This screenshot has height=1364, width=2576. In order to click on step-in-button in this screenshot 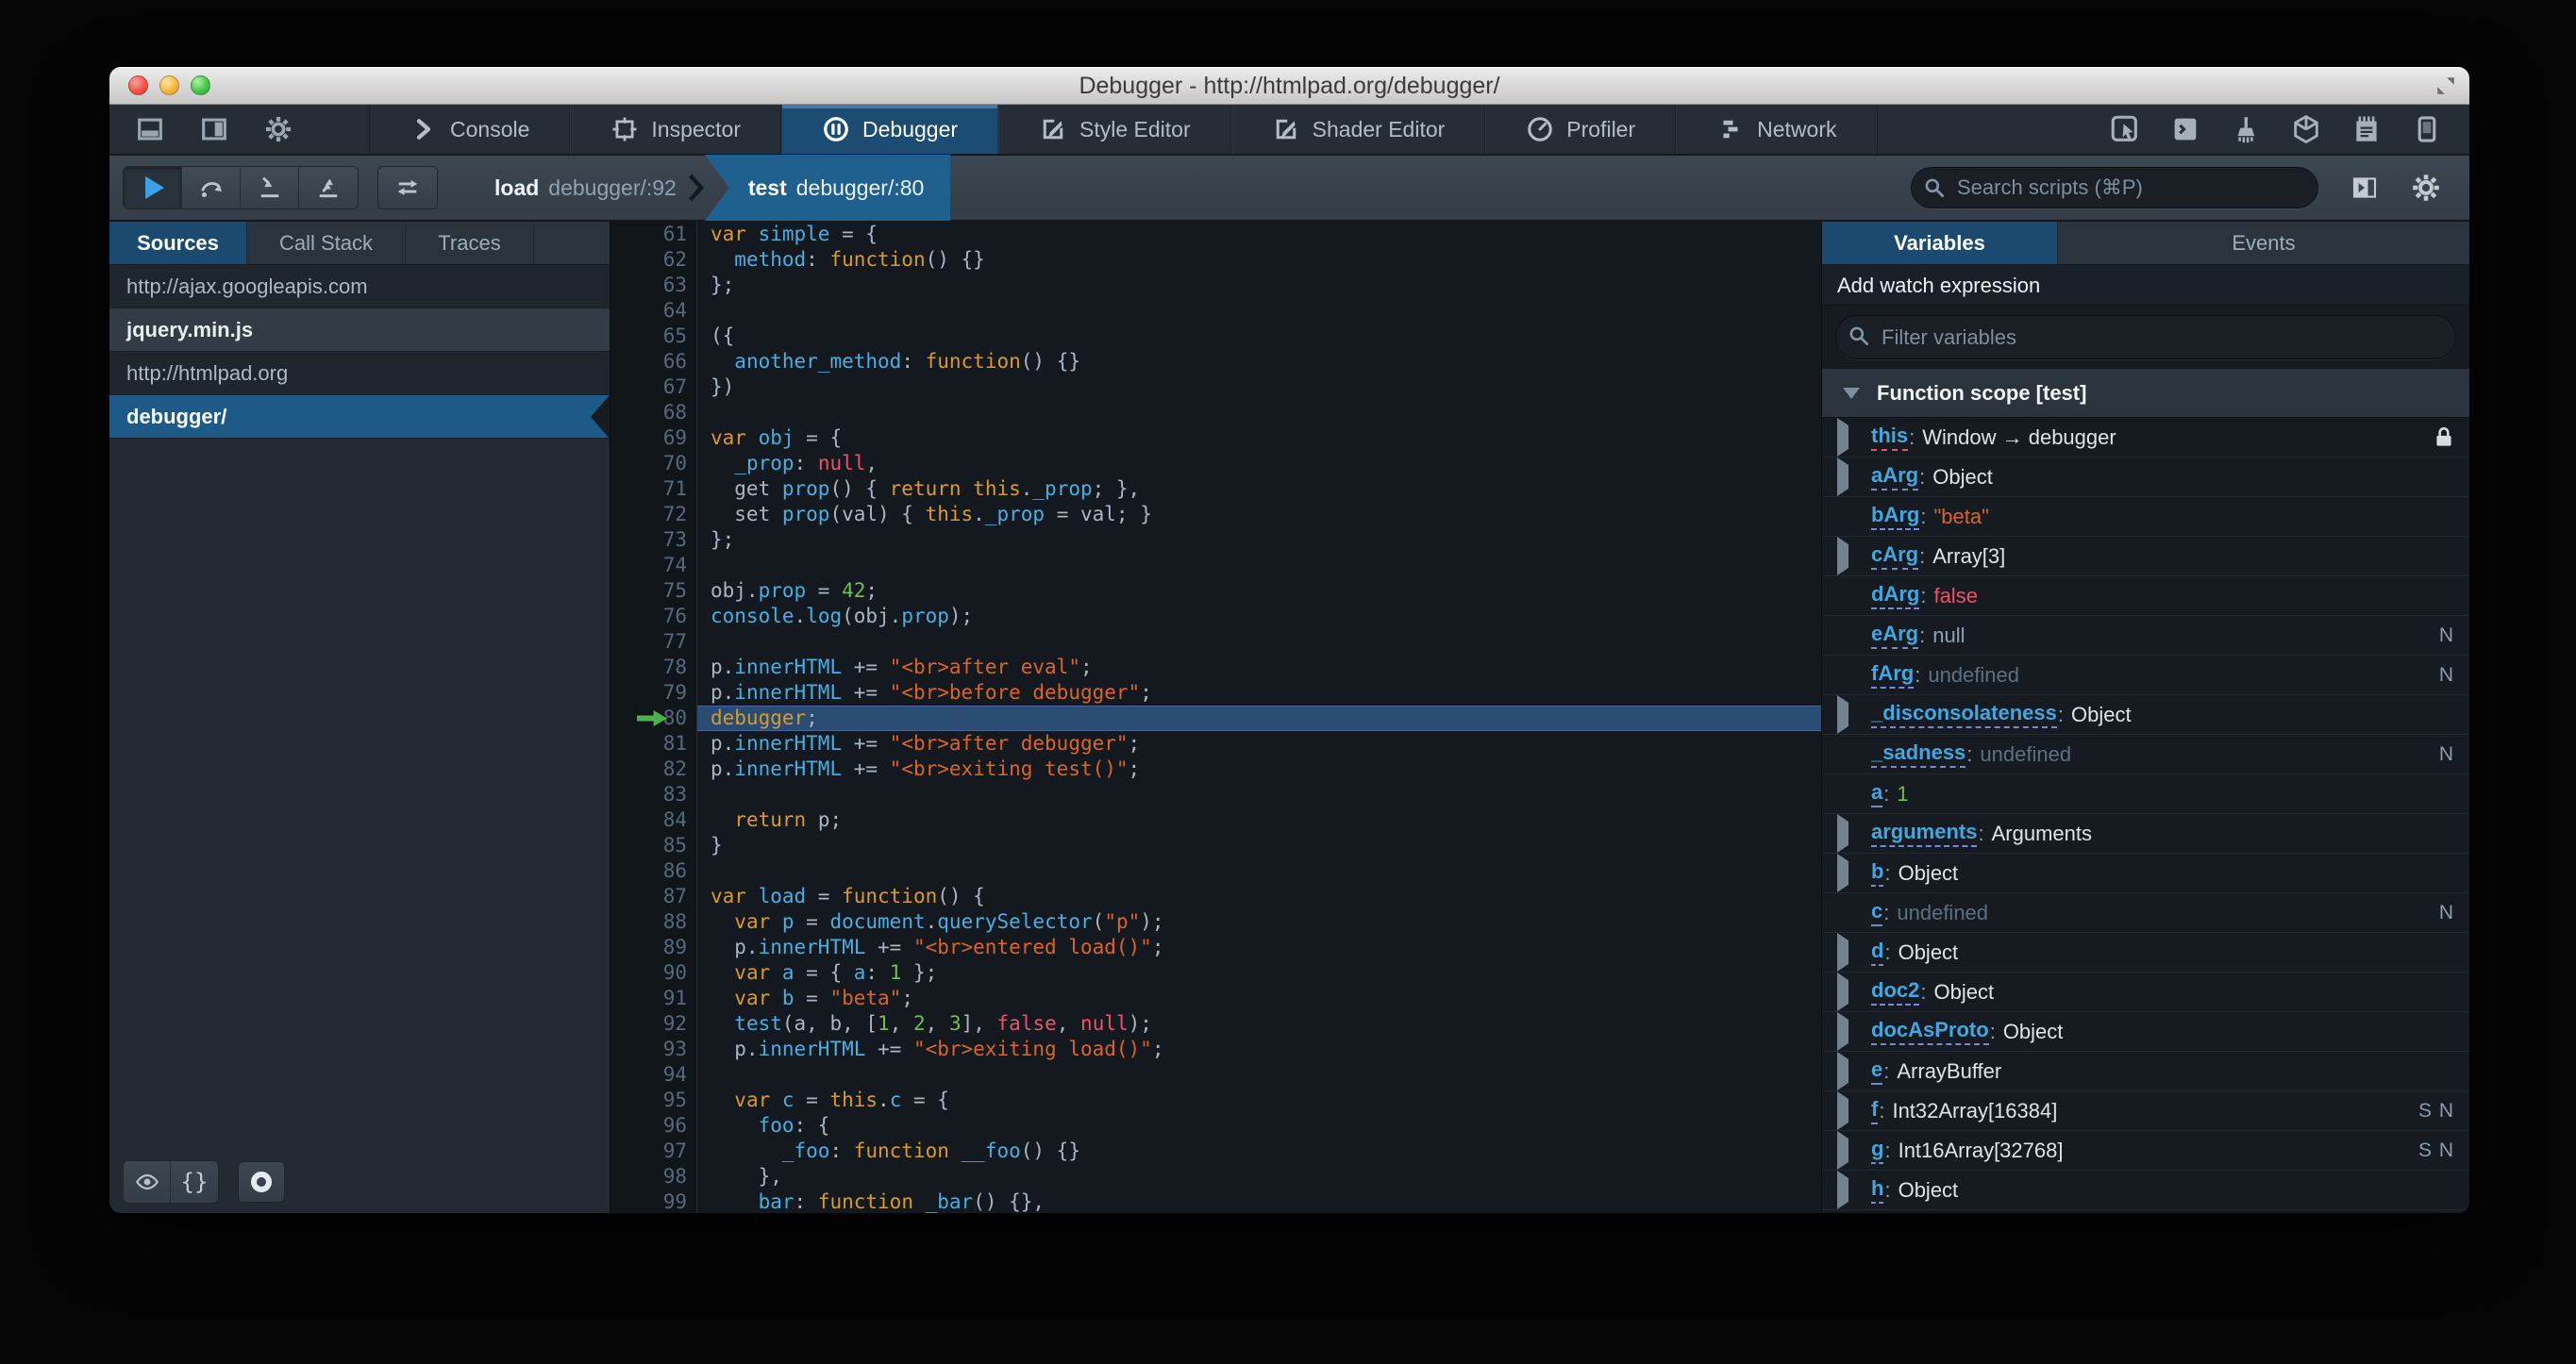, I will do `click(270, 187)`.